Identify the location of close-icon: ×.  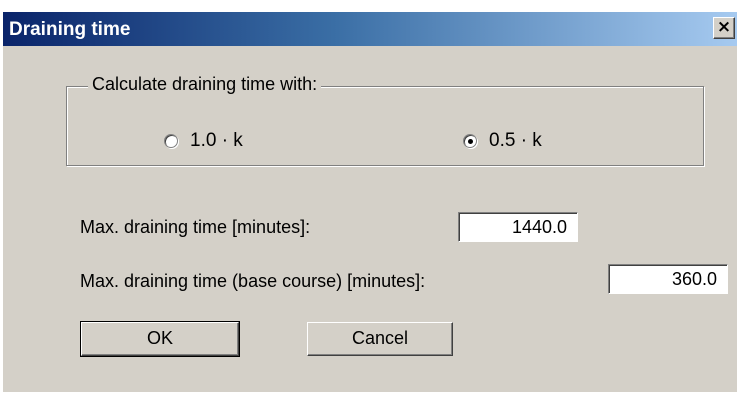
(724, 28).